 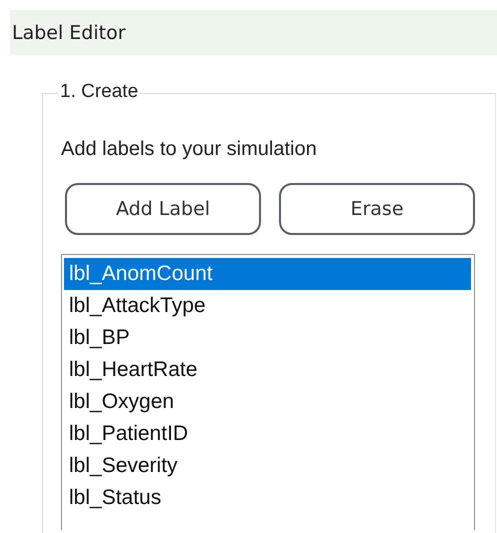 I want to click on list-item: lbl_PatientID, so click(x=267, y=434).